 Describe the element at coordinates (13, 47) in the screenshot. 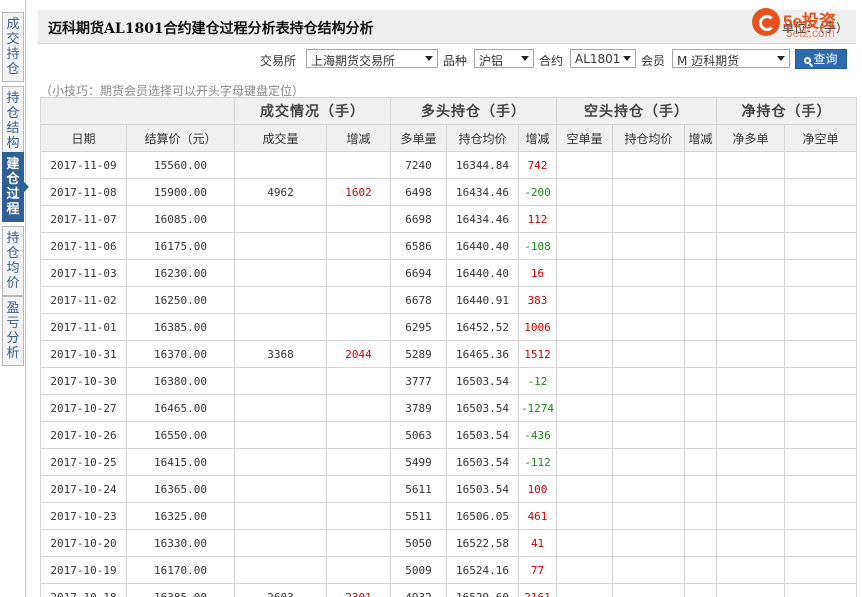

I see `tab-trade-position: 成交持仓` at that location.